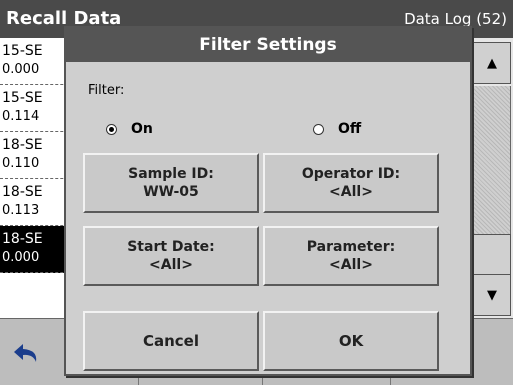 The height and width of the screenshot is (385, 513). Describe the element at coordinates (21, 210) in the screenshot. I see `list-item-value: 0.113` at that location.